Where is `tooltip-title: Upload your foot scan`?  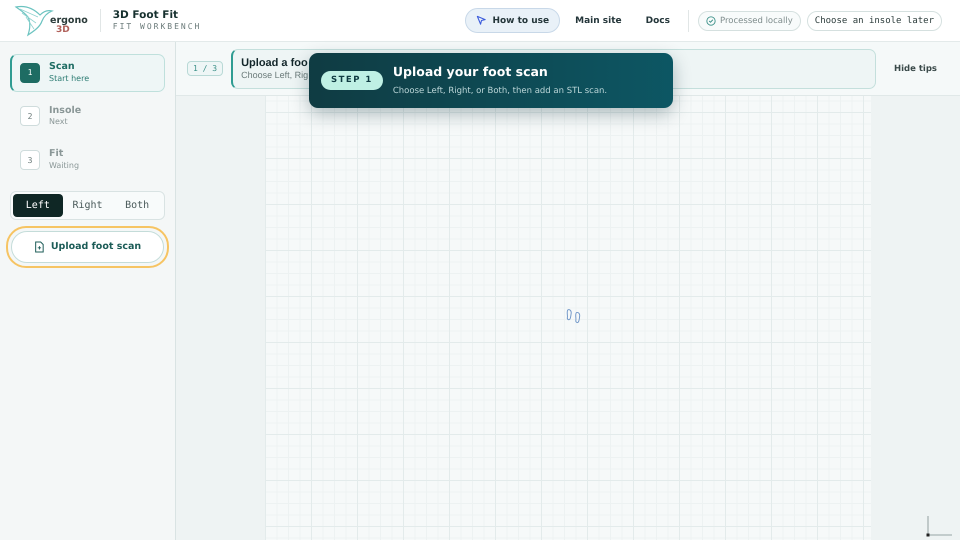
tooltip-title: Upload your foot scan is located at coordinates (470, 72).